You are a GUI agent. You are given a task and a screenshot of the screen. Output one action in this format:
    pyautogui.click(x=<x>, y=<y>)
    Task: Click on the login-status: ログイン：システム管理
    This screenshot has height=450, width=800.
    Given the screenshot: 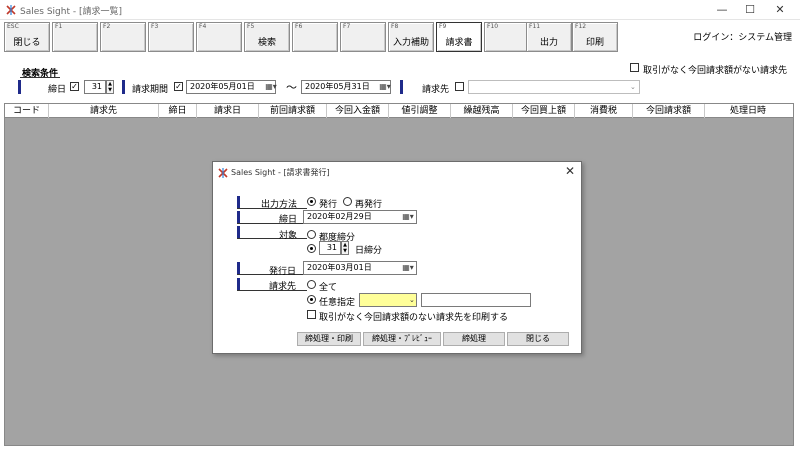 What is the action you would take?
    pyautogui.click(x=742, y=38)
    